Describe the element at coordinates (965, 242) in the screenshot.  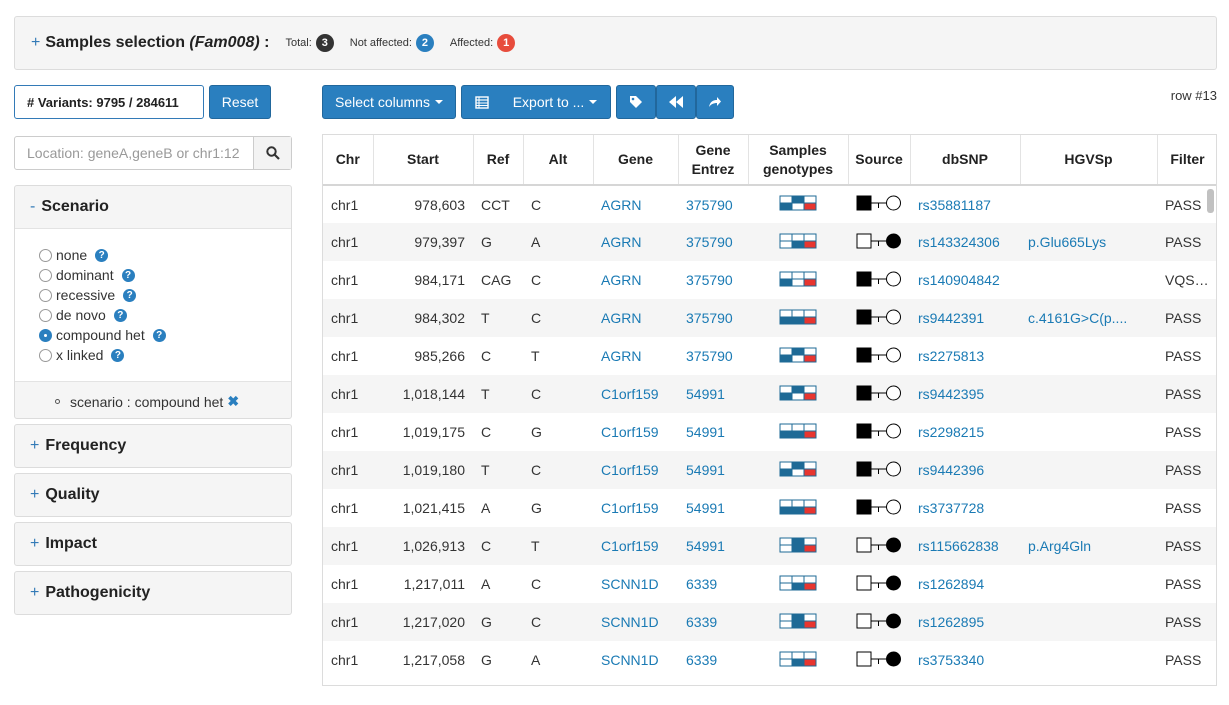
I see `cell-dbsnp-link: rs143324306` at that location.